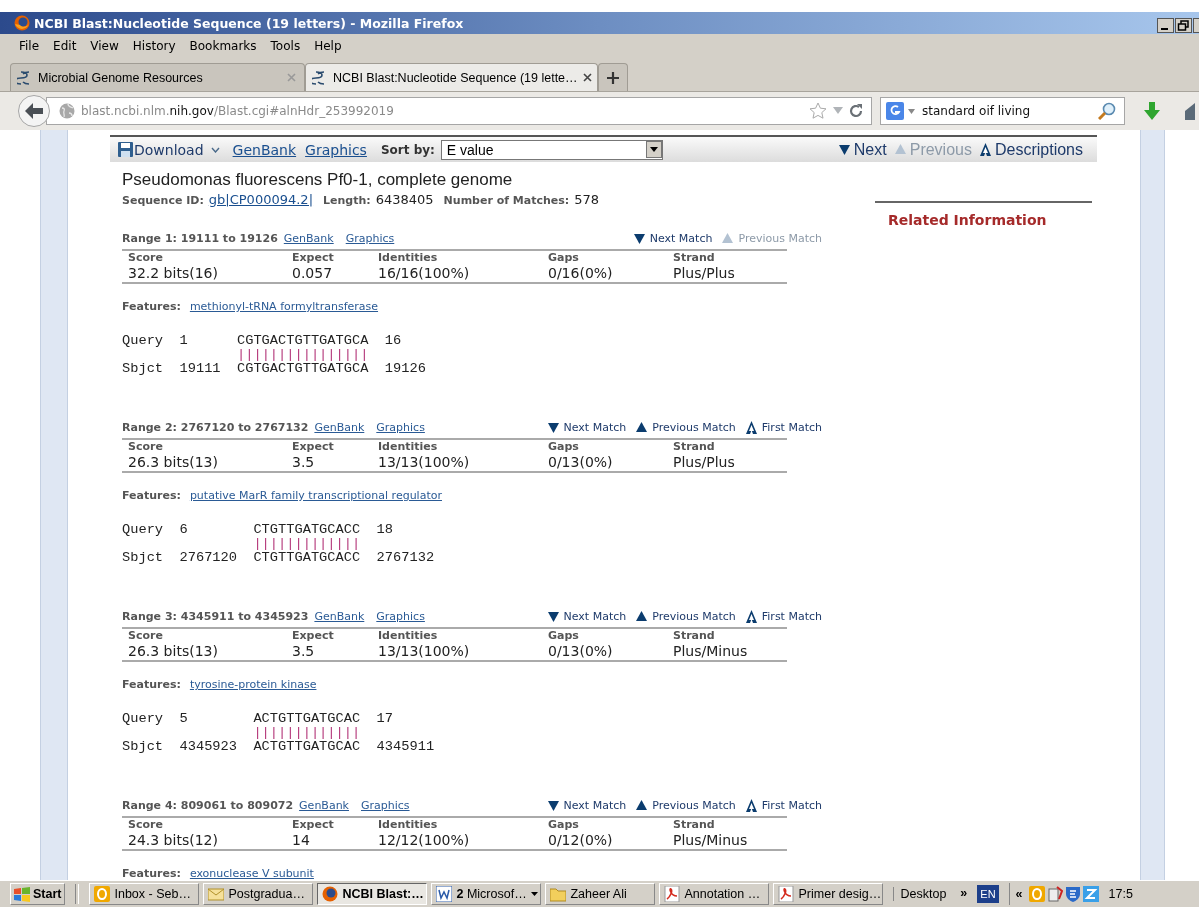  What do you see at coordinates (184, 530) in the screenshot?
I see `position-number: 6` at bounding box center [184, 530].